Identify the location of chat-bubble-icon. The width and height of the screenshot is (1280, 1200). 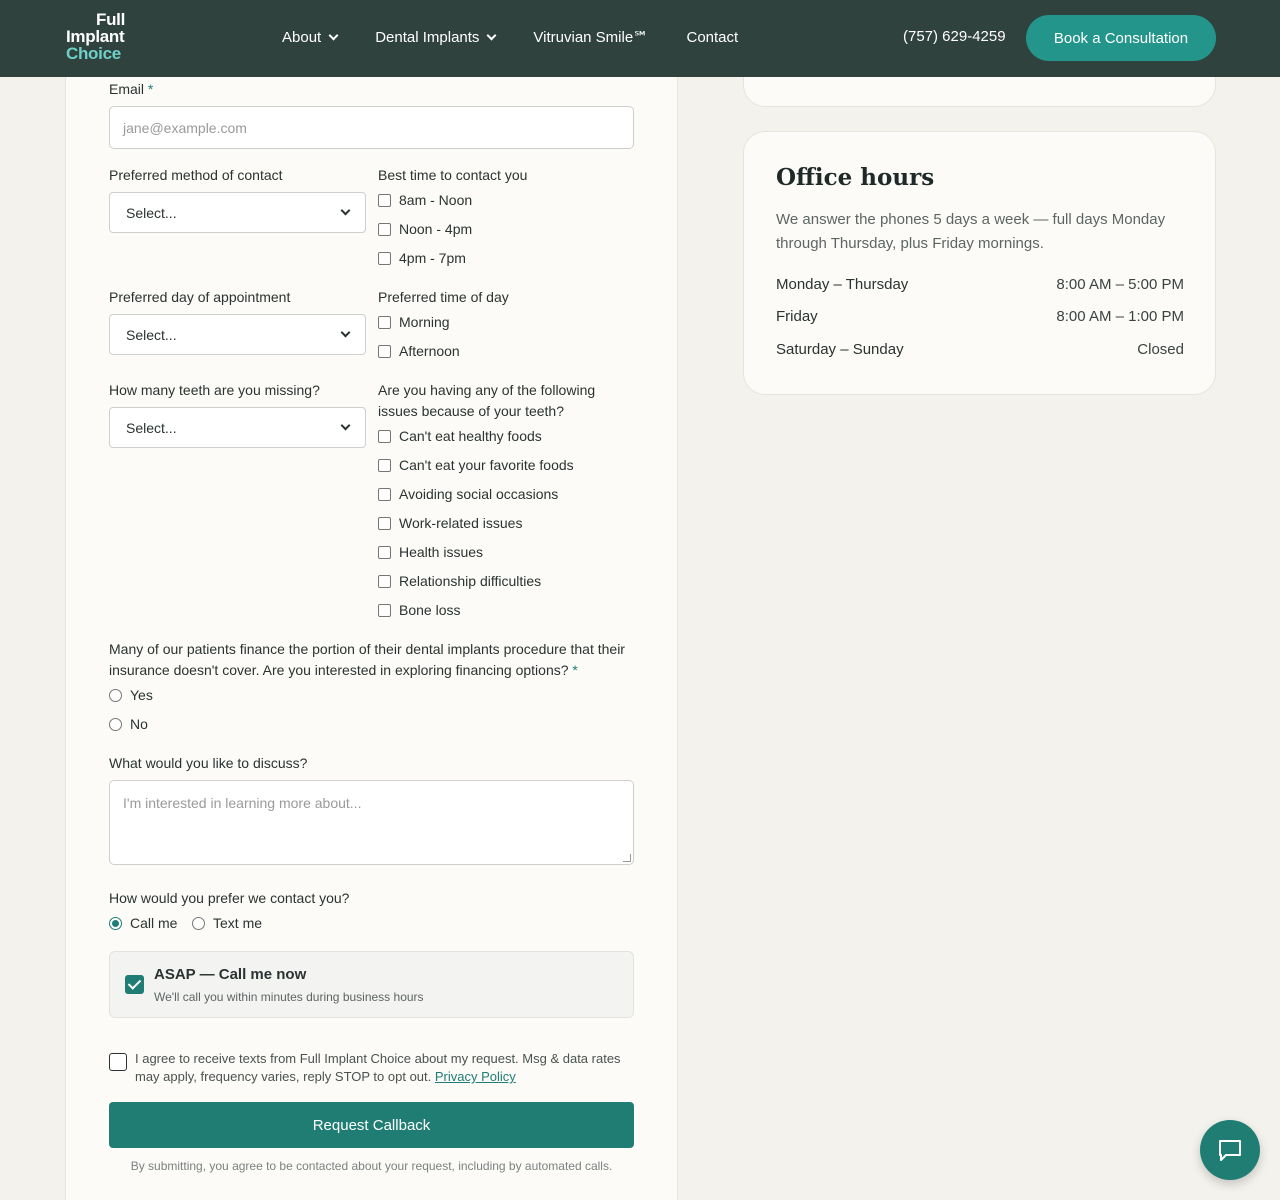
(1230, 1150).